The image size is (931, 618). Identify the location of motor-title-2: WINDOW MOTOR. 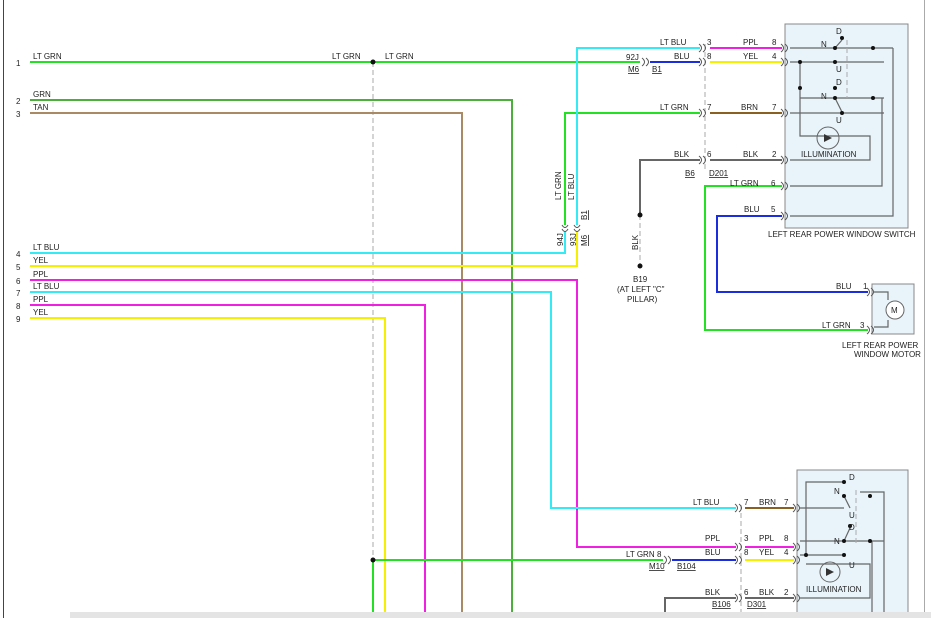
(887, 354).